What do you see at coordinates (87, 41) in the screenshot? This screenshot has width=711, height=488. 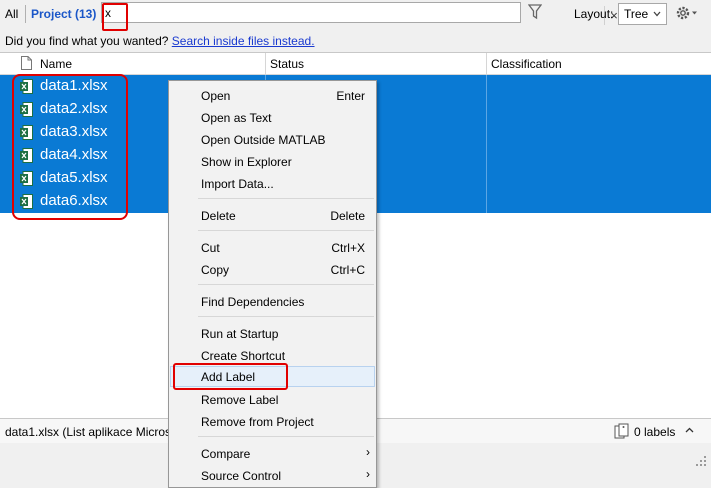 I see `search-hint-text: Did you find what you wanted?` at bounding box center [87, 41].